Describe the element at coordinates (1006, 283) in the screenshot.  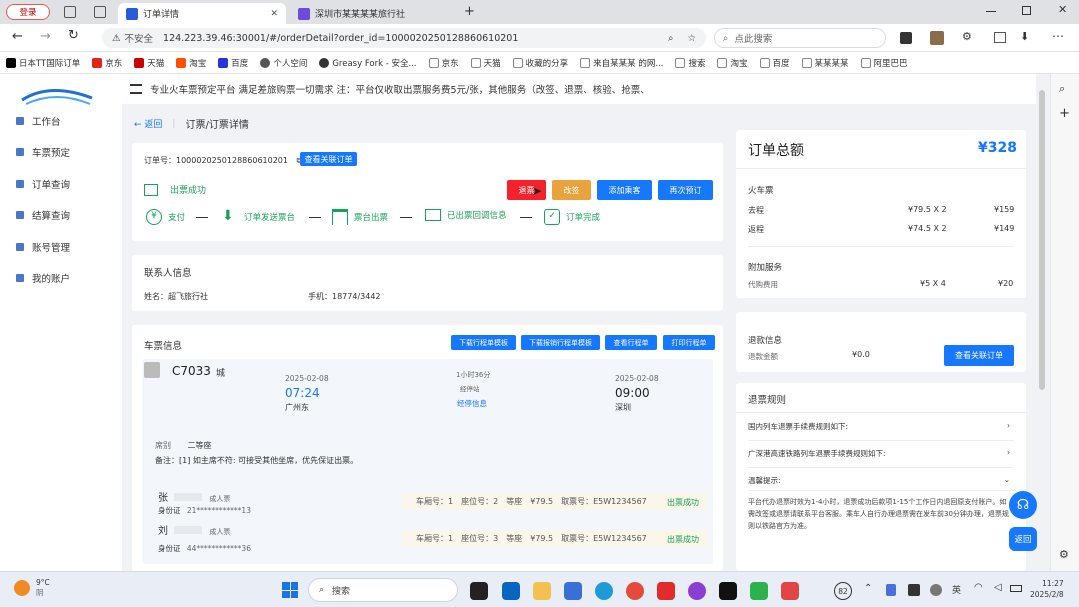
I see `fee-amount: ¥20` at that location.